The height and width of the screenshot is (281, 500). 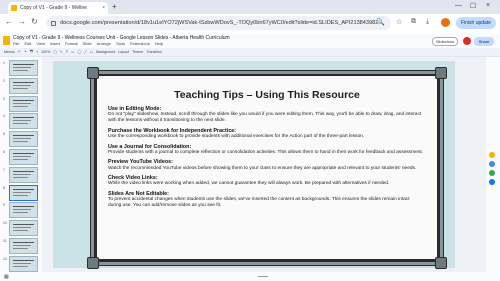 What do you see at coordinates (4, 63) in the screenshot?
I see `slide-number: 1` at bounding box center [4, 63].